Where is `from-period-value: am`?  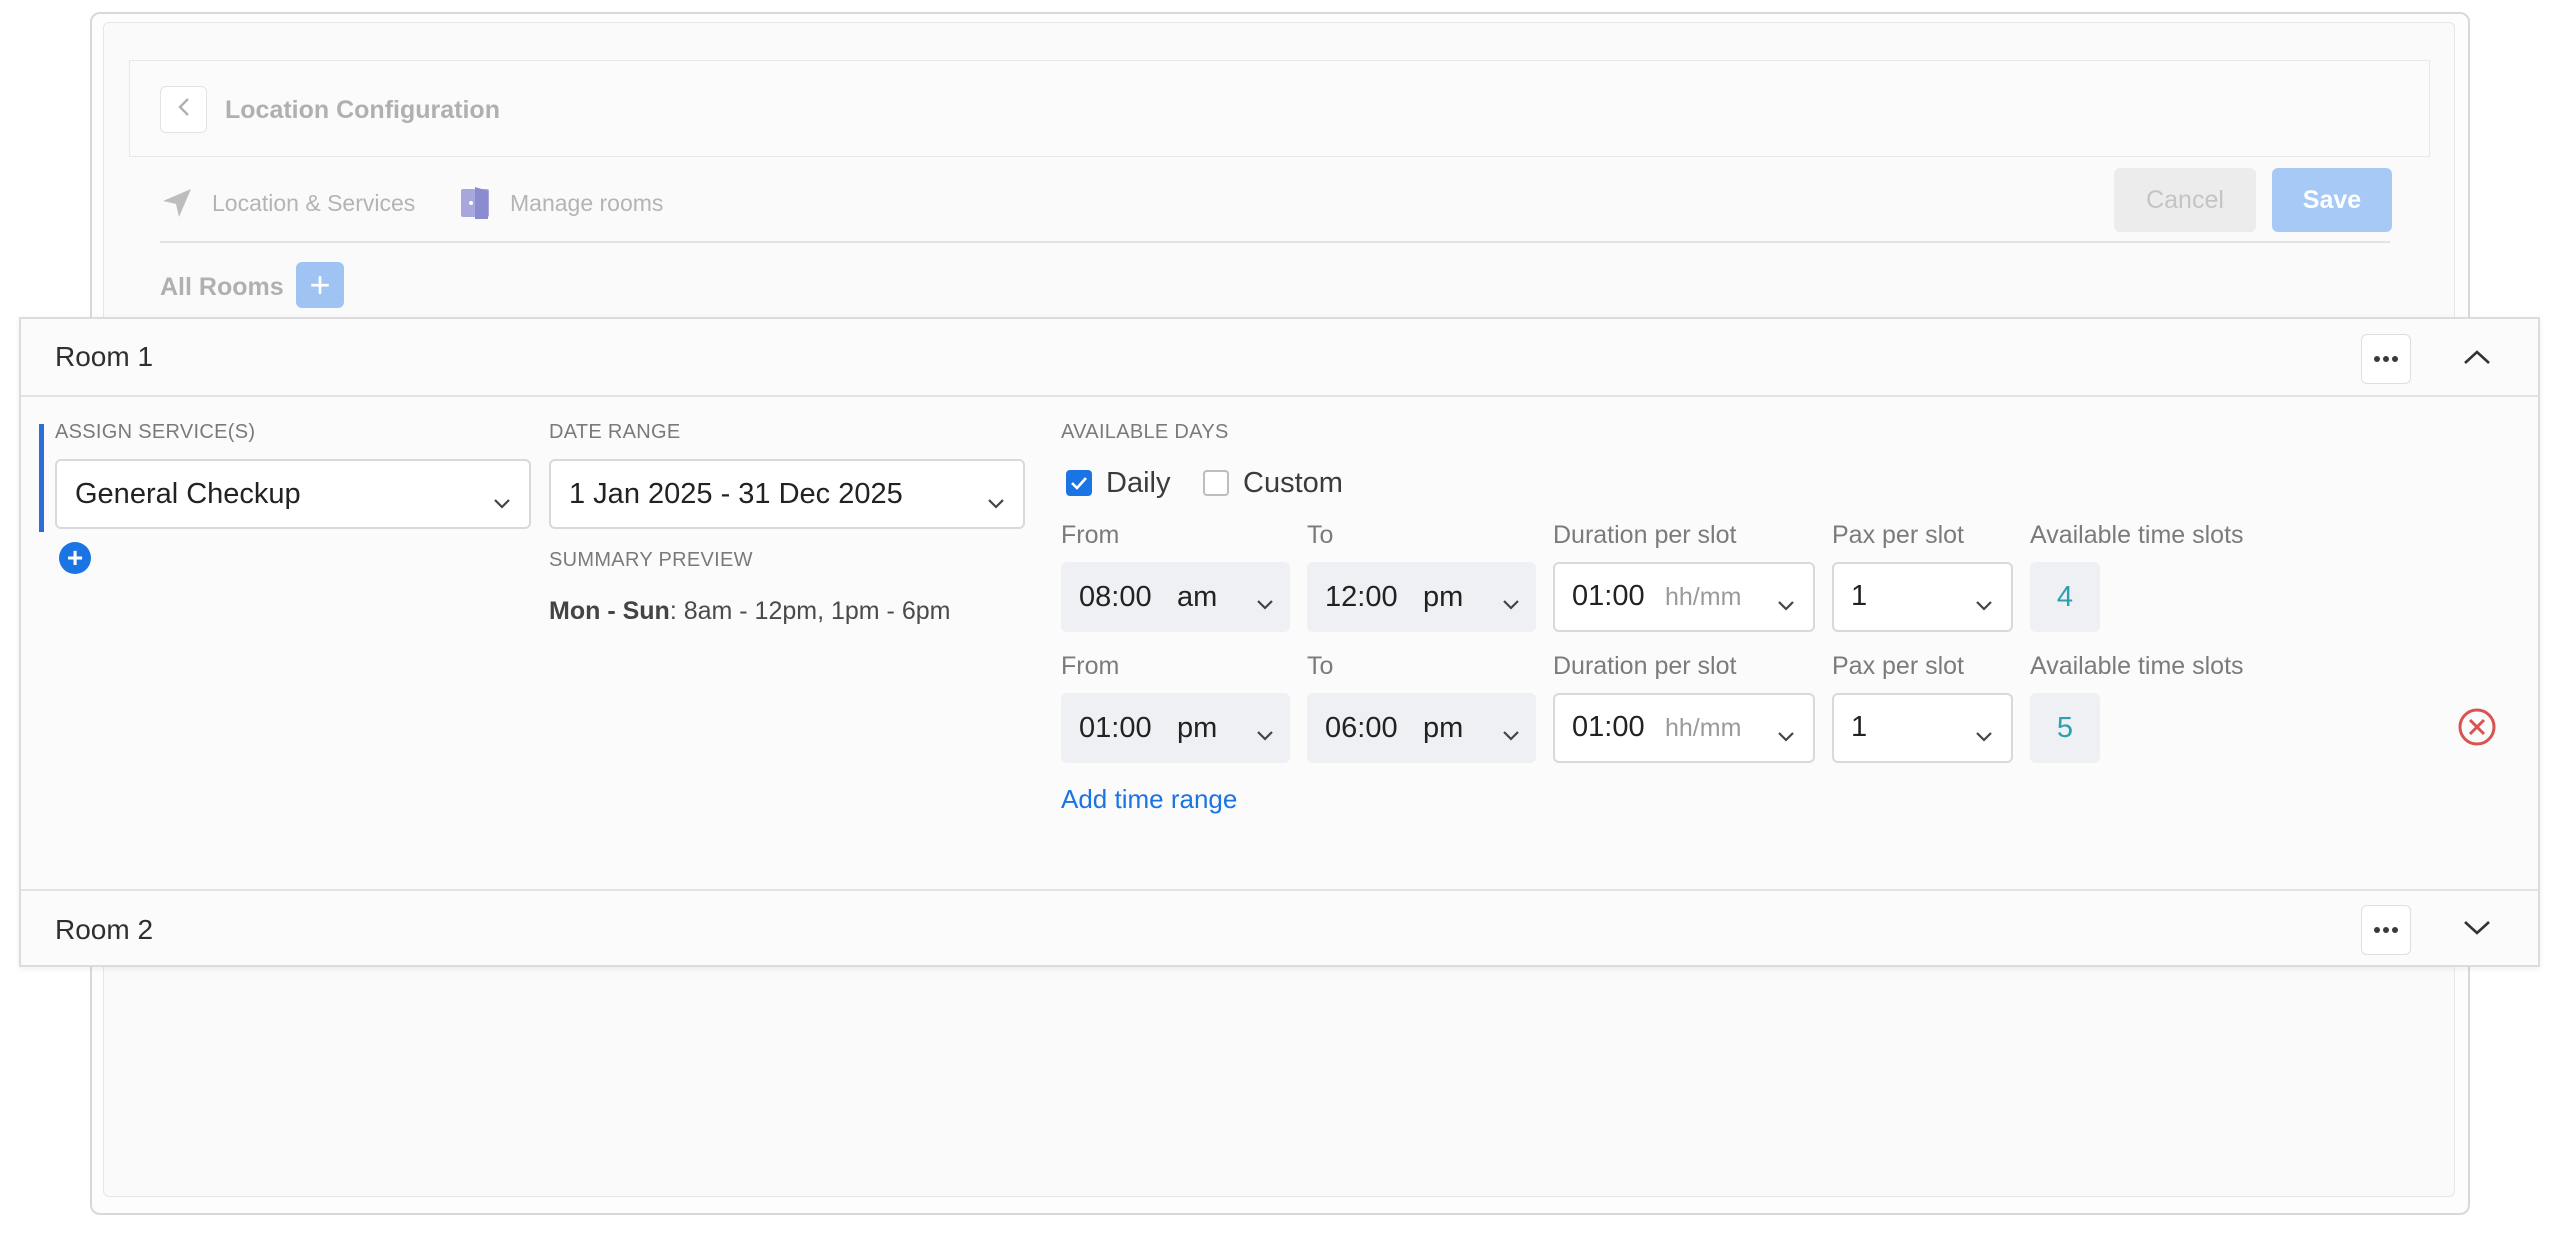 from-period-value: am is located at coordinates (1197, 596).